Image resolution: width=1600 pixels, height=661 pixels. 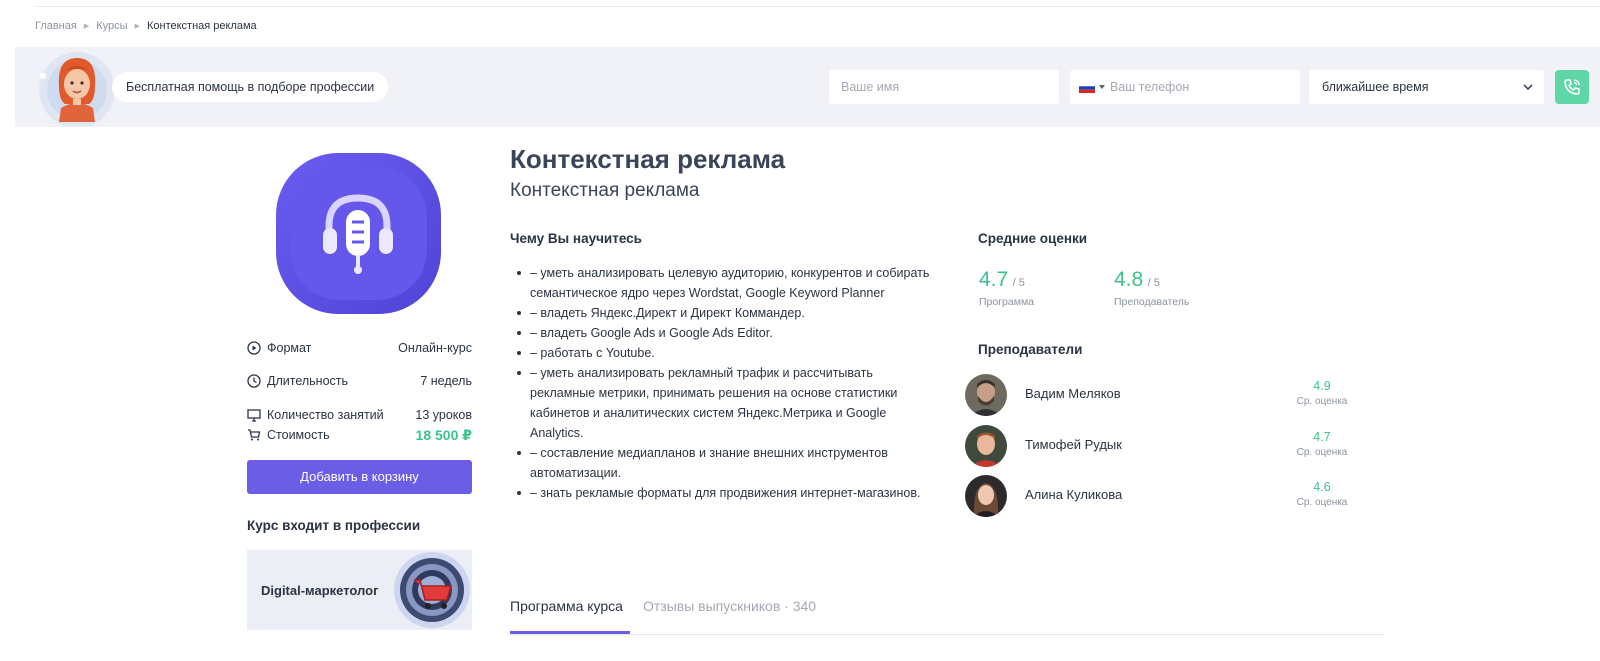 What do you see at coordinates (1129, 279) in the screenshot?
I see `rating-value: 4.8` at bounding box center [1129, 279].